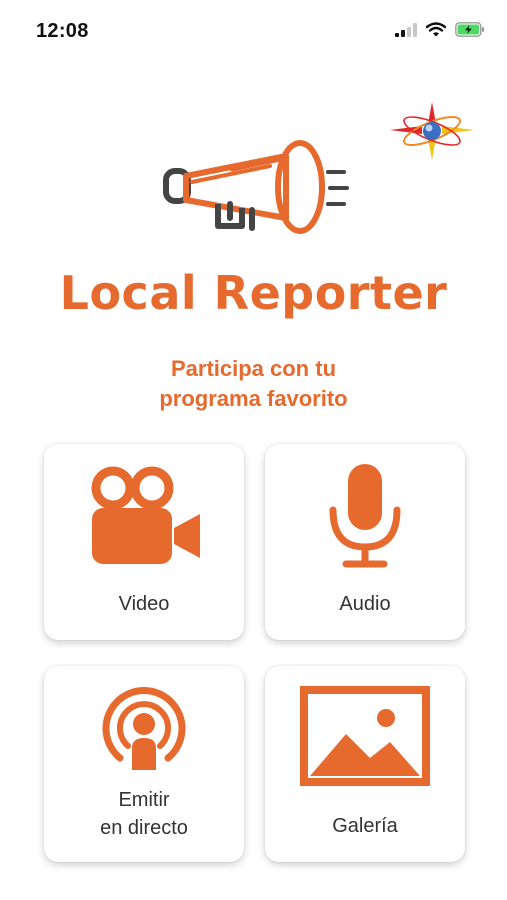  What do you see at coordinates (144, 728) in the screenshot?
I see `live-broadcast-icon` at bounding box center [144, 728].